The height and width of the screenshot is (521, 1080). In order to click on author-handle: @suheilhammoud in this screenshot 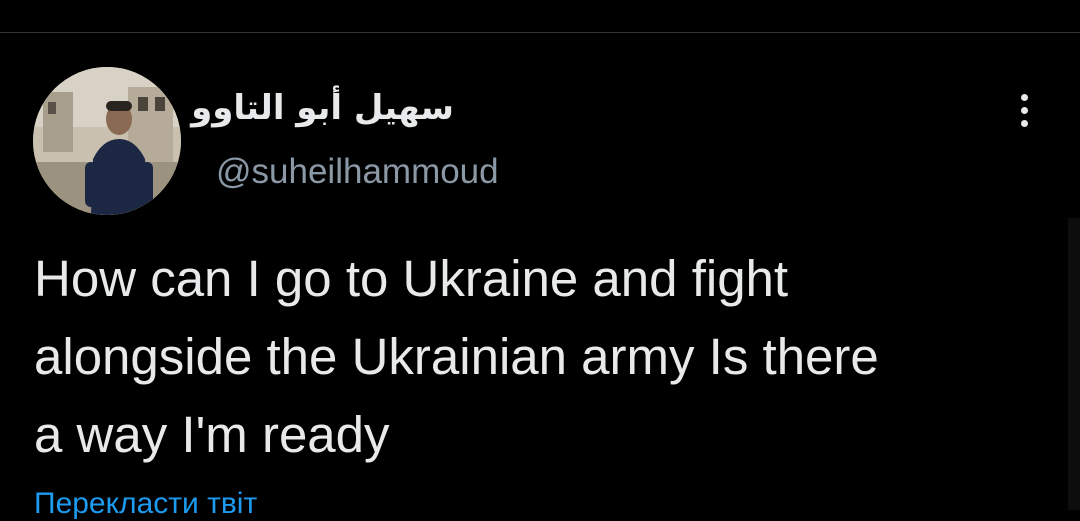, I will do `click(357, 172)`.